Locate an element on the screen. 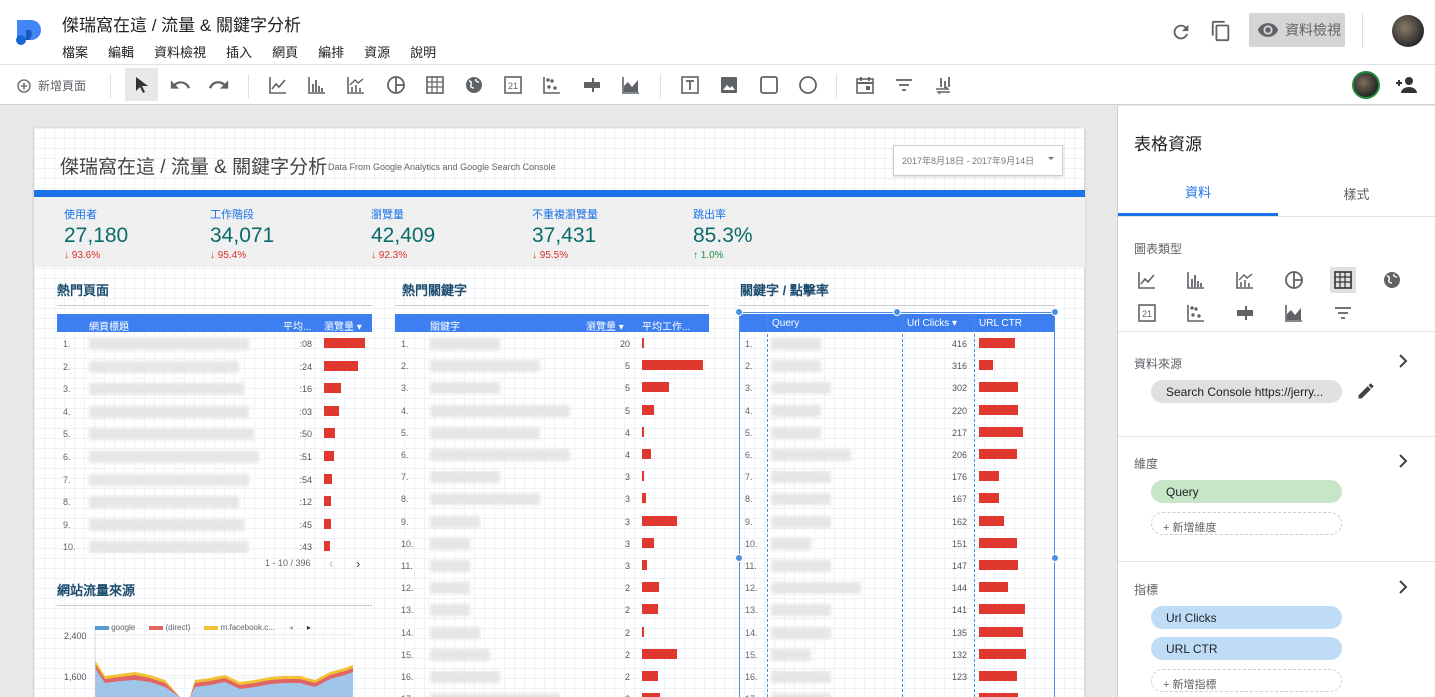 This screenshot has width=1435, height=697. metric-chip-url-ctr: URL CTR is located at coordinates (1246, 648).